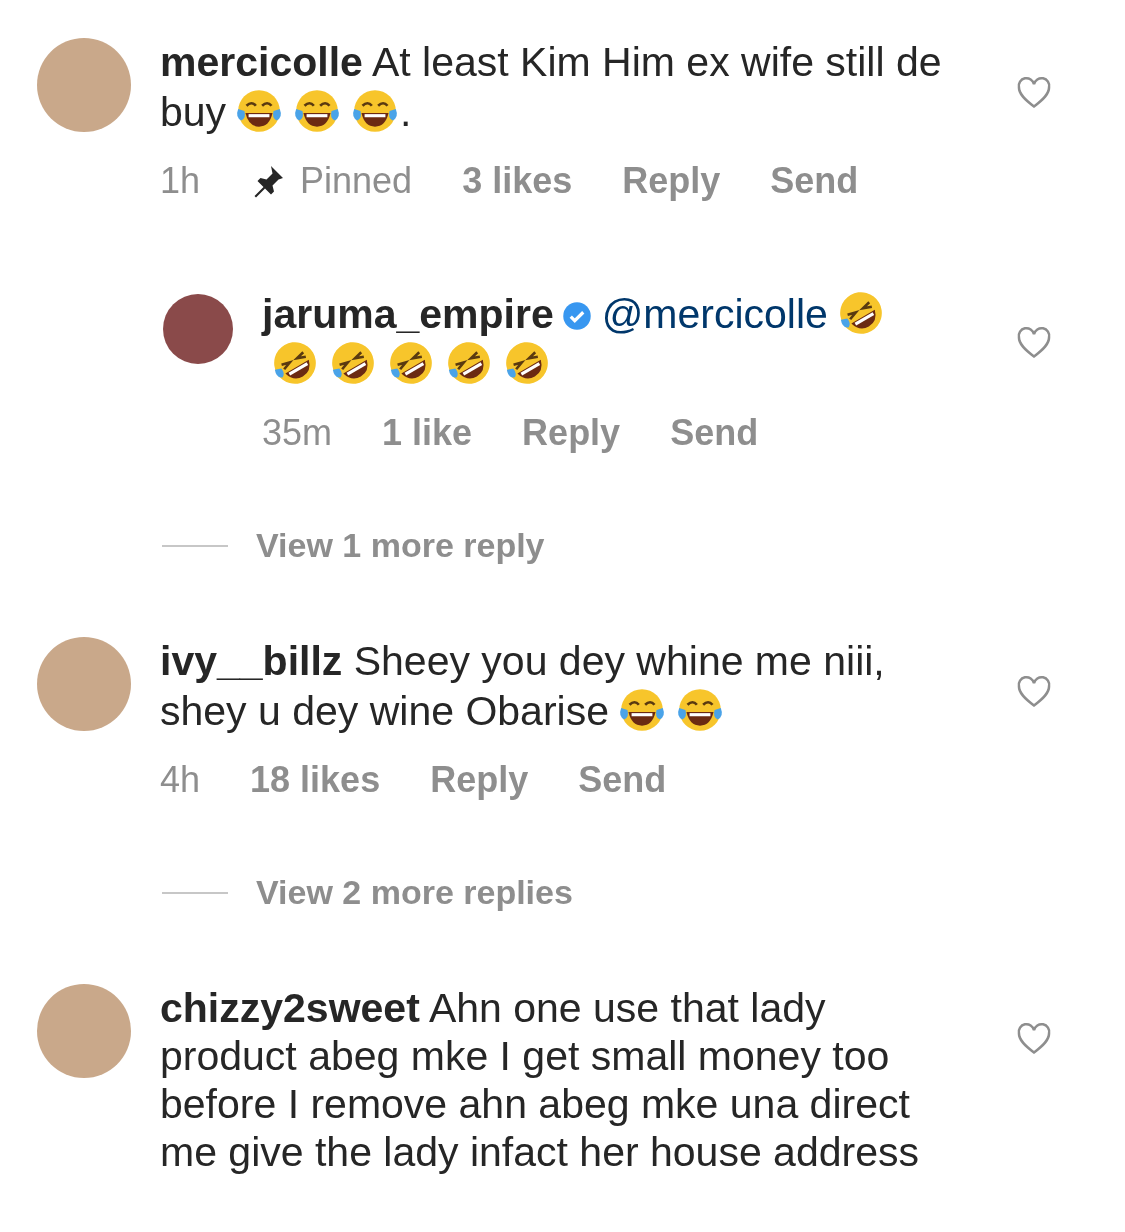 The height and width of the screenshot is (1232, 1125). I want to click on comment-text: mercicolle At least Kim Him ex wife still de buy ., so click(551, 87).